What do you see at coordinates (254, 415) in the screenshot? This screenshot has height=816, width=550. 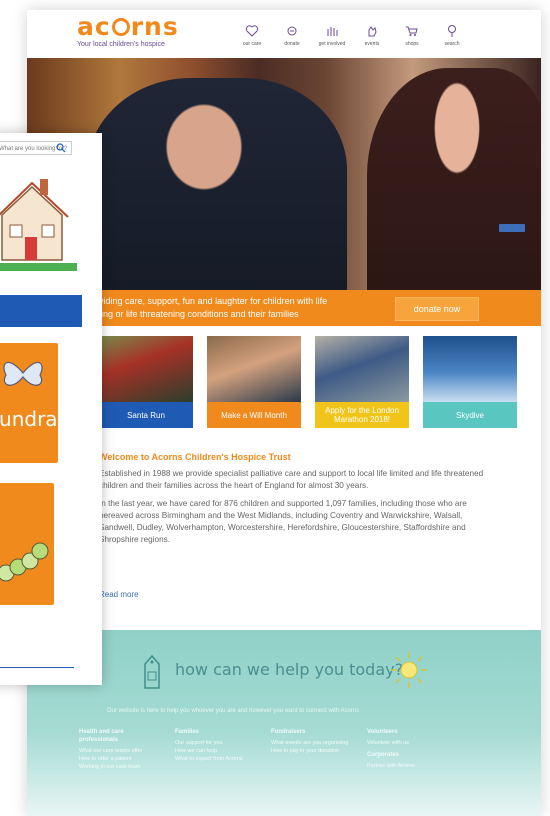 I see `tile-caption: Make a Will Month` at bounding box center [254, 415].